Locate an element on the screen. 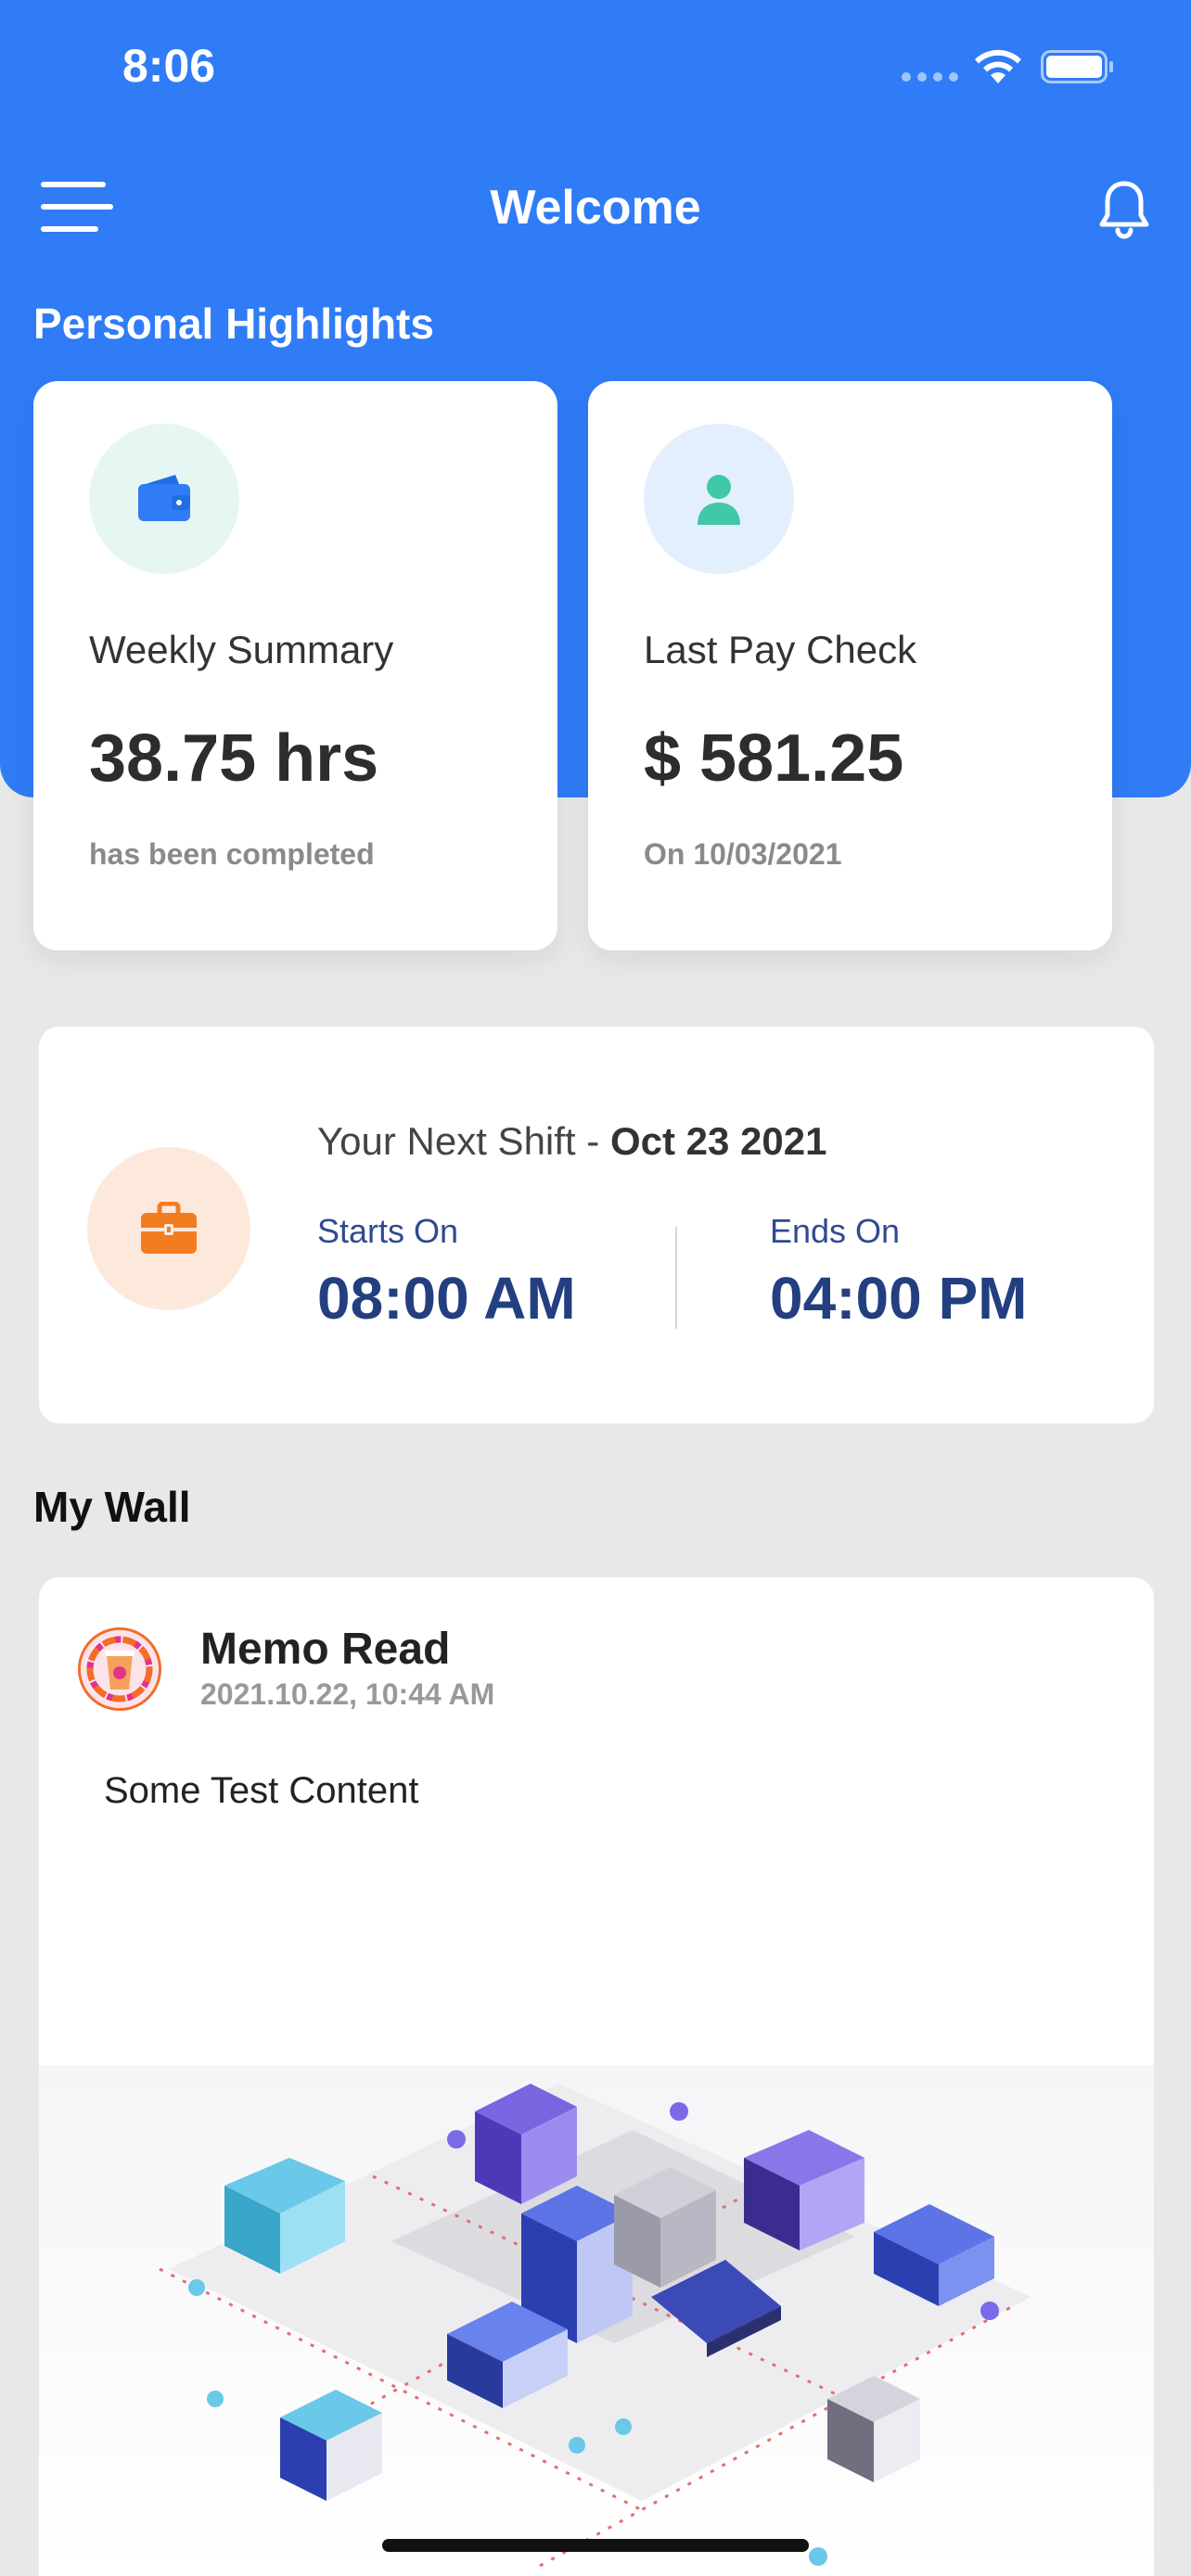 This screenshot has height=2576, width=1191. wallet-icon is located at coordinates (164, 498).